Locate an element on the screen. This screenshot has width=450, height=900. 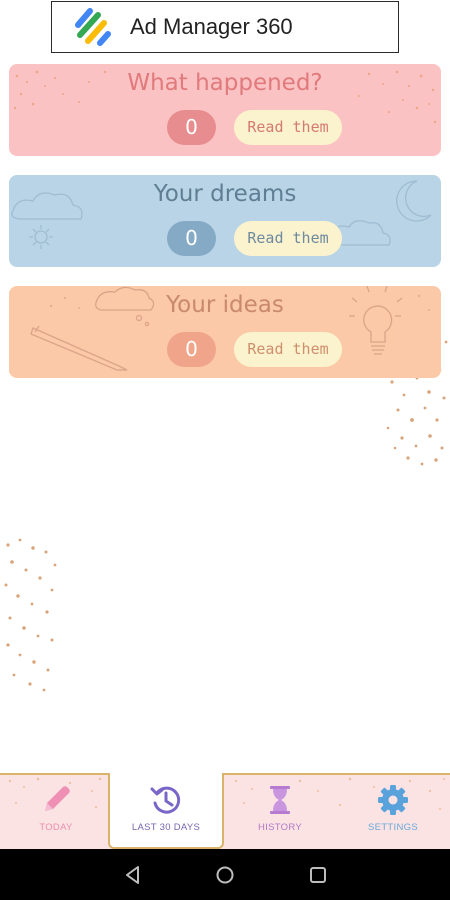
nav-label: TODAY is located at coordinates (56, 827).